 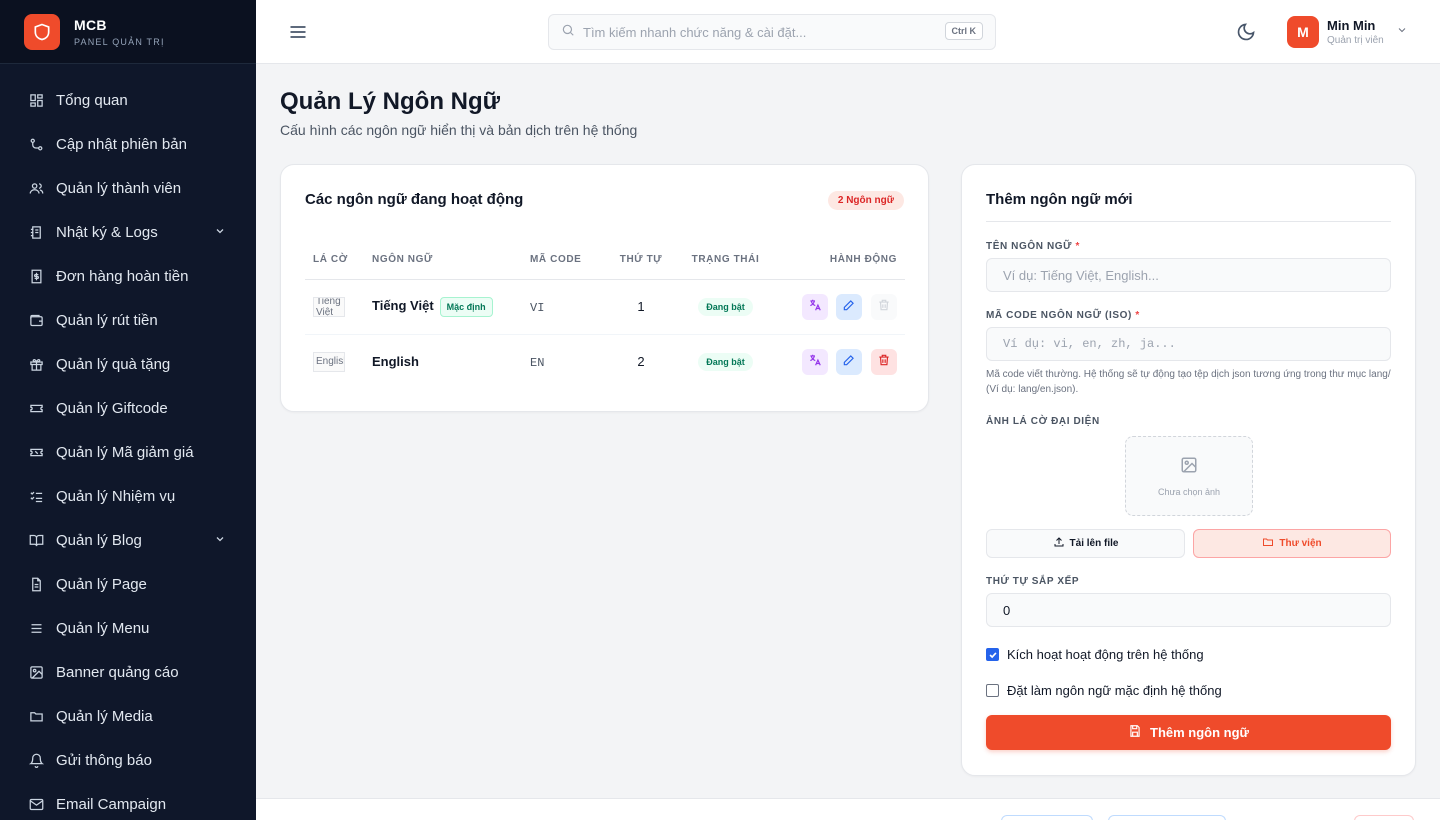 I want to click on topbar: Ctrl K M Min Min Quản trị viên, so click(x=848, y=32).